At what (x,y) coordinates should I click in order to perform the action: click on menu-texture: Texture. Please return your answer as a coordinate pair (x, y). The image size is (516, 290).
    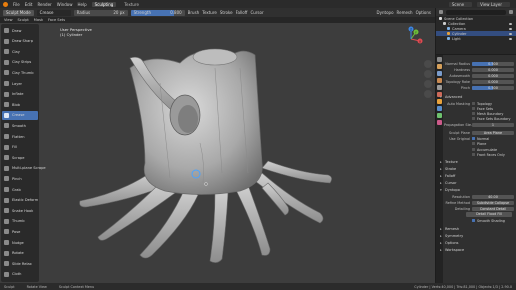
    Looking at the image, I should click on (209, 12).